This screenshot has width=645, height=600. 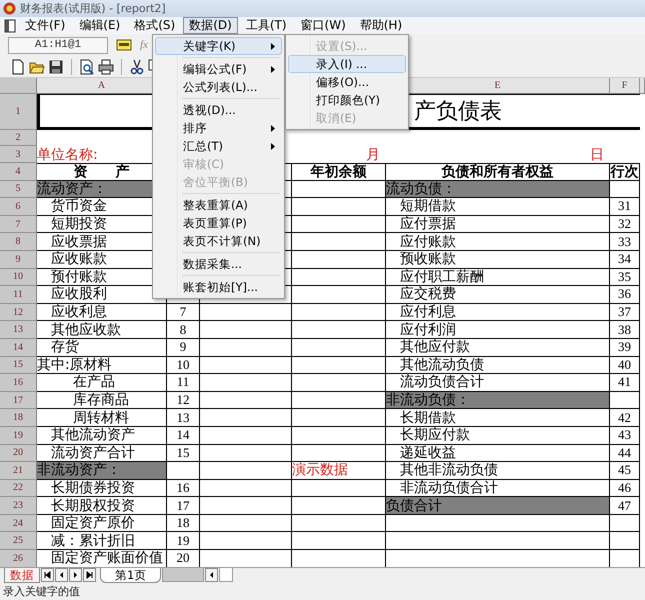 I want to click on save-icon, so click(x=56, y=66).